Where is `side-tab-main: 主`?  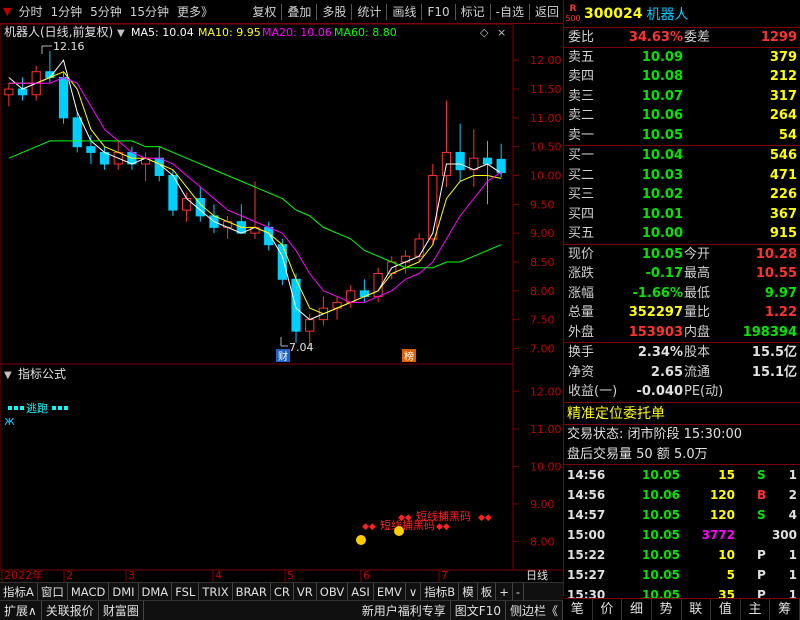
side-tab-main: 主 is located at coordinates (756, 609).